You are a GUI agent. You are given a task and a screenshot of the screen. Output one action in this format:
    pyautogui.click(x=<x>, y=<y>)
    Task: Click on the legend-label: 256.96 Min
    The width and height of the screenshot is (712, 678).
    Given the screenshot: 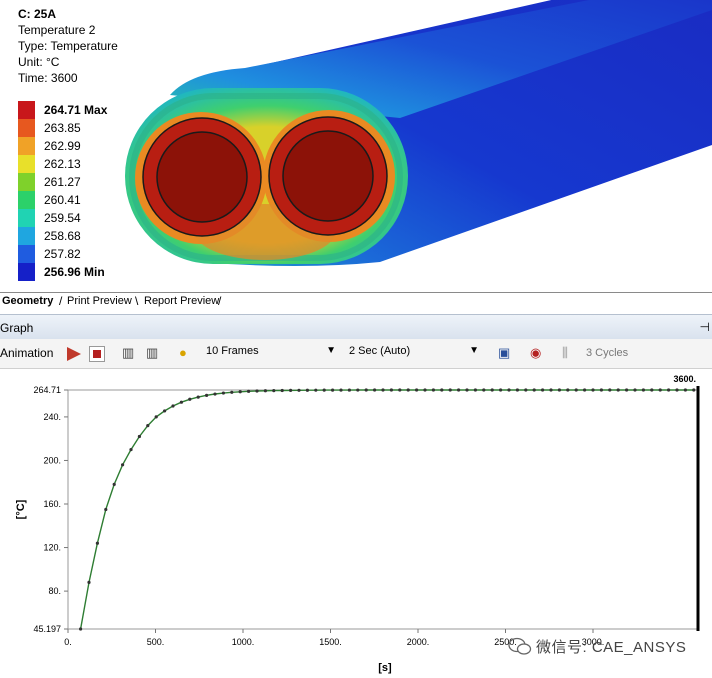 What is the action you would take?
    pyautogui.click(x=74, y=272)
    